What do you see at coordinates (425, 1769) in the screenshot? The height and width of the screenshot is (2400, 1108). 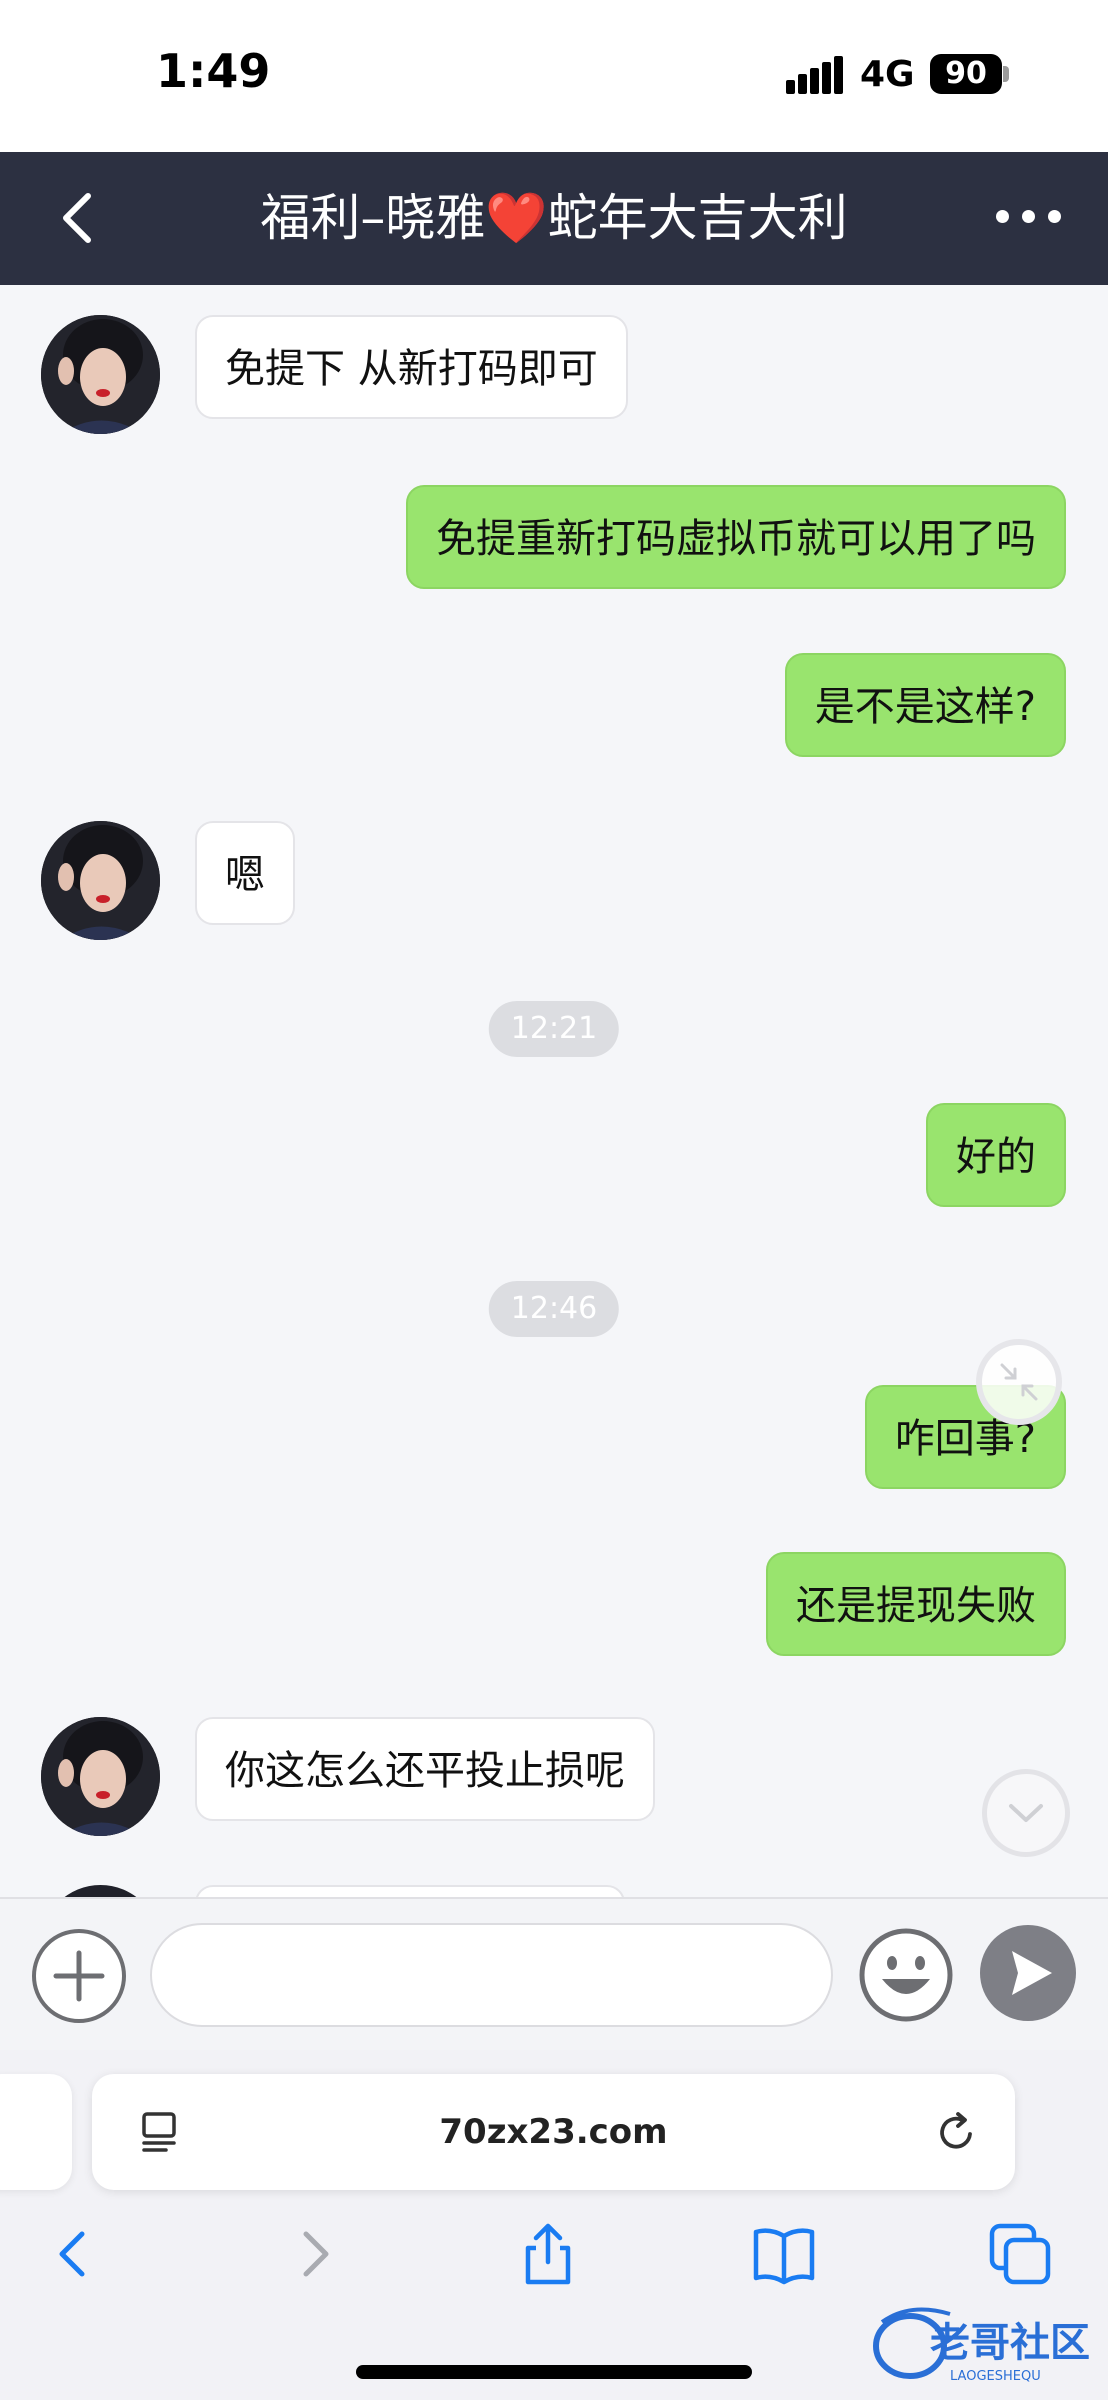 I see `message-bubble-incoming: 你这怎么还平投止损呢` at bounding box center [425, 1769].